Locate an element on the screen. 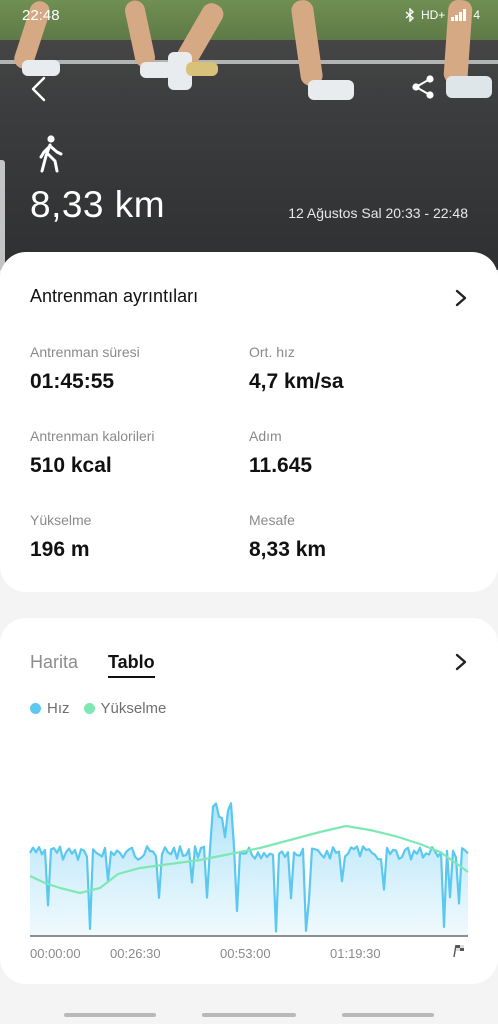 The height and width of the screenshot is (1024, 498). tab-table: Tablo is located at coordinates (131, 665).